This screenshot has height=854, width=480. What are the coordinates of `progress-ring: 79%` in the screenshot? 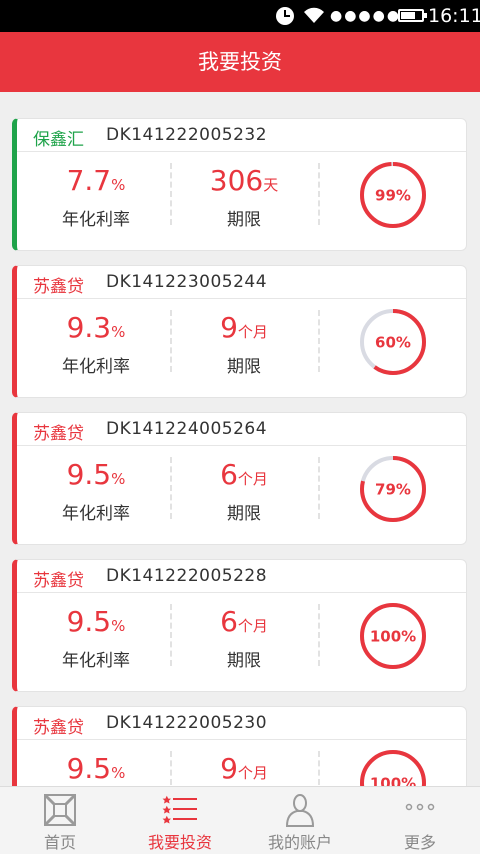 It's located at (393, 489).